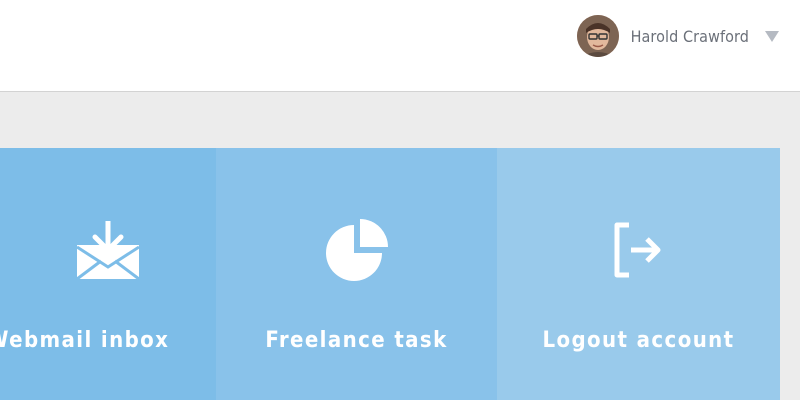  I want to click on pie-chart-icon, so click(357, 250).